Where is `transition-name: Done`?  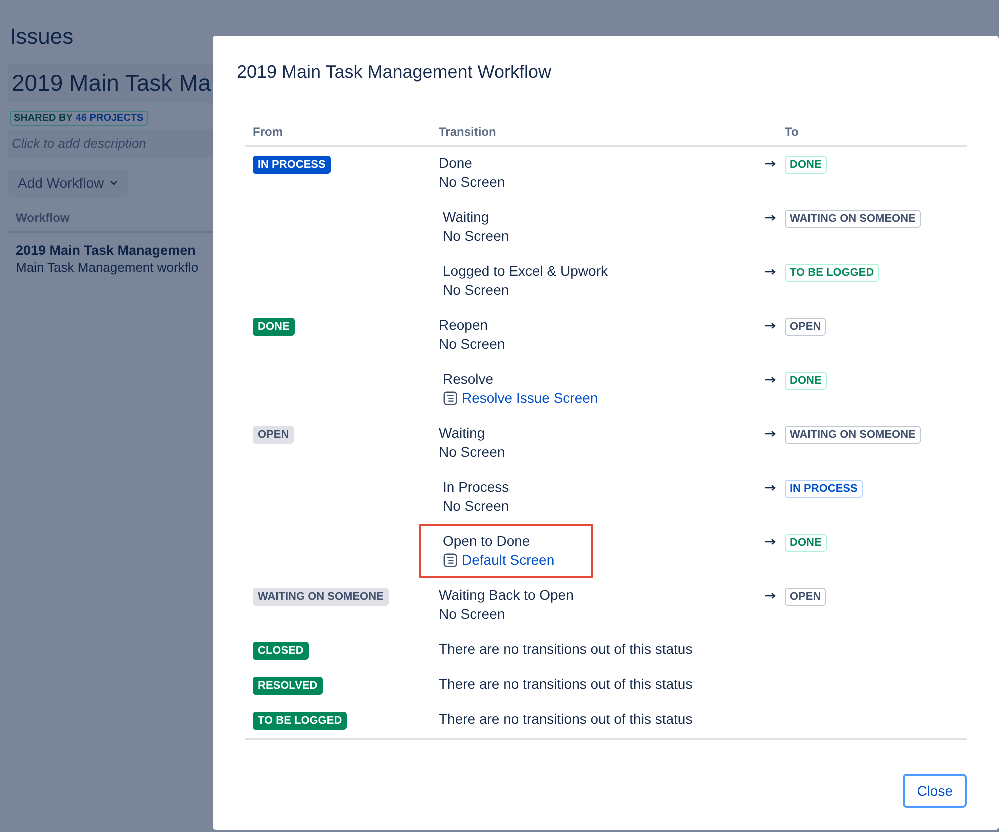 transition-name: Done is located at coordinates (456, 163).